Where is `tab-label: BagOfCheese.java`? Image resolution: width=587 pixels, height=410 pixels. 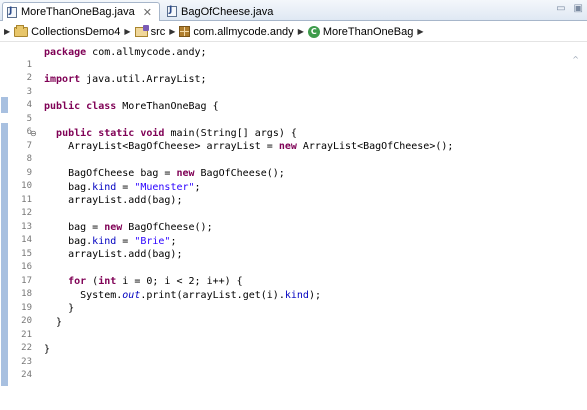 tab-label: BagOfCheese.java is located at coordinates (227, 11).